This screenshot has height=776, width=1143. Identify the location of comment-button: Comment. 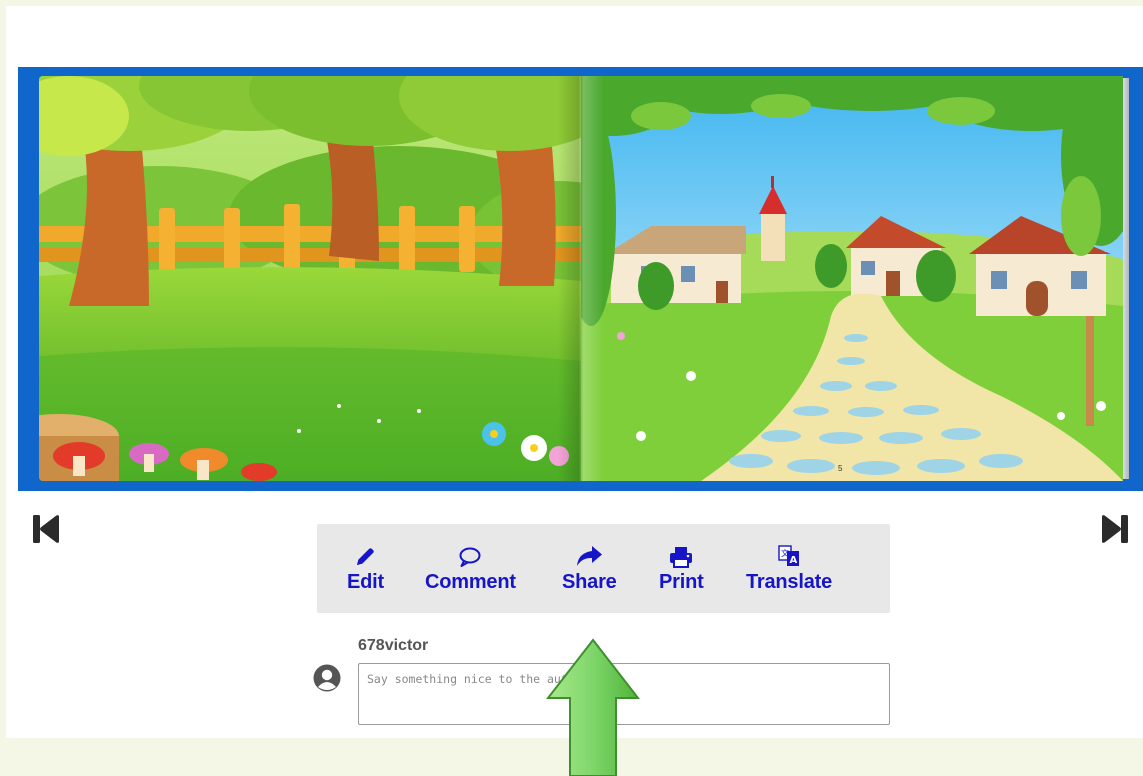
(470, 568).